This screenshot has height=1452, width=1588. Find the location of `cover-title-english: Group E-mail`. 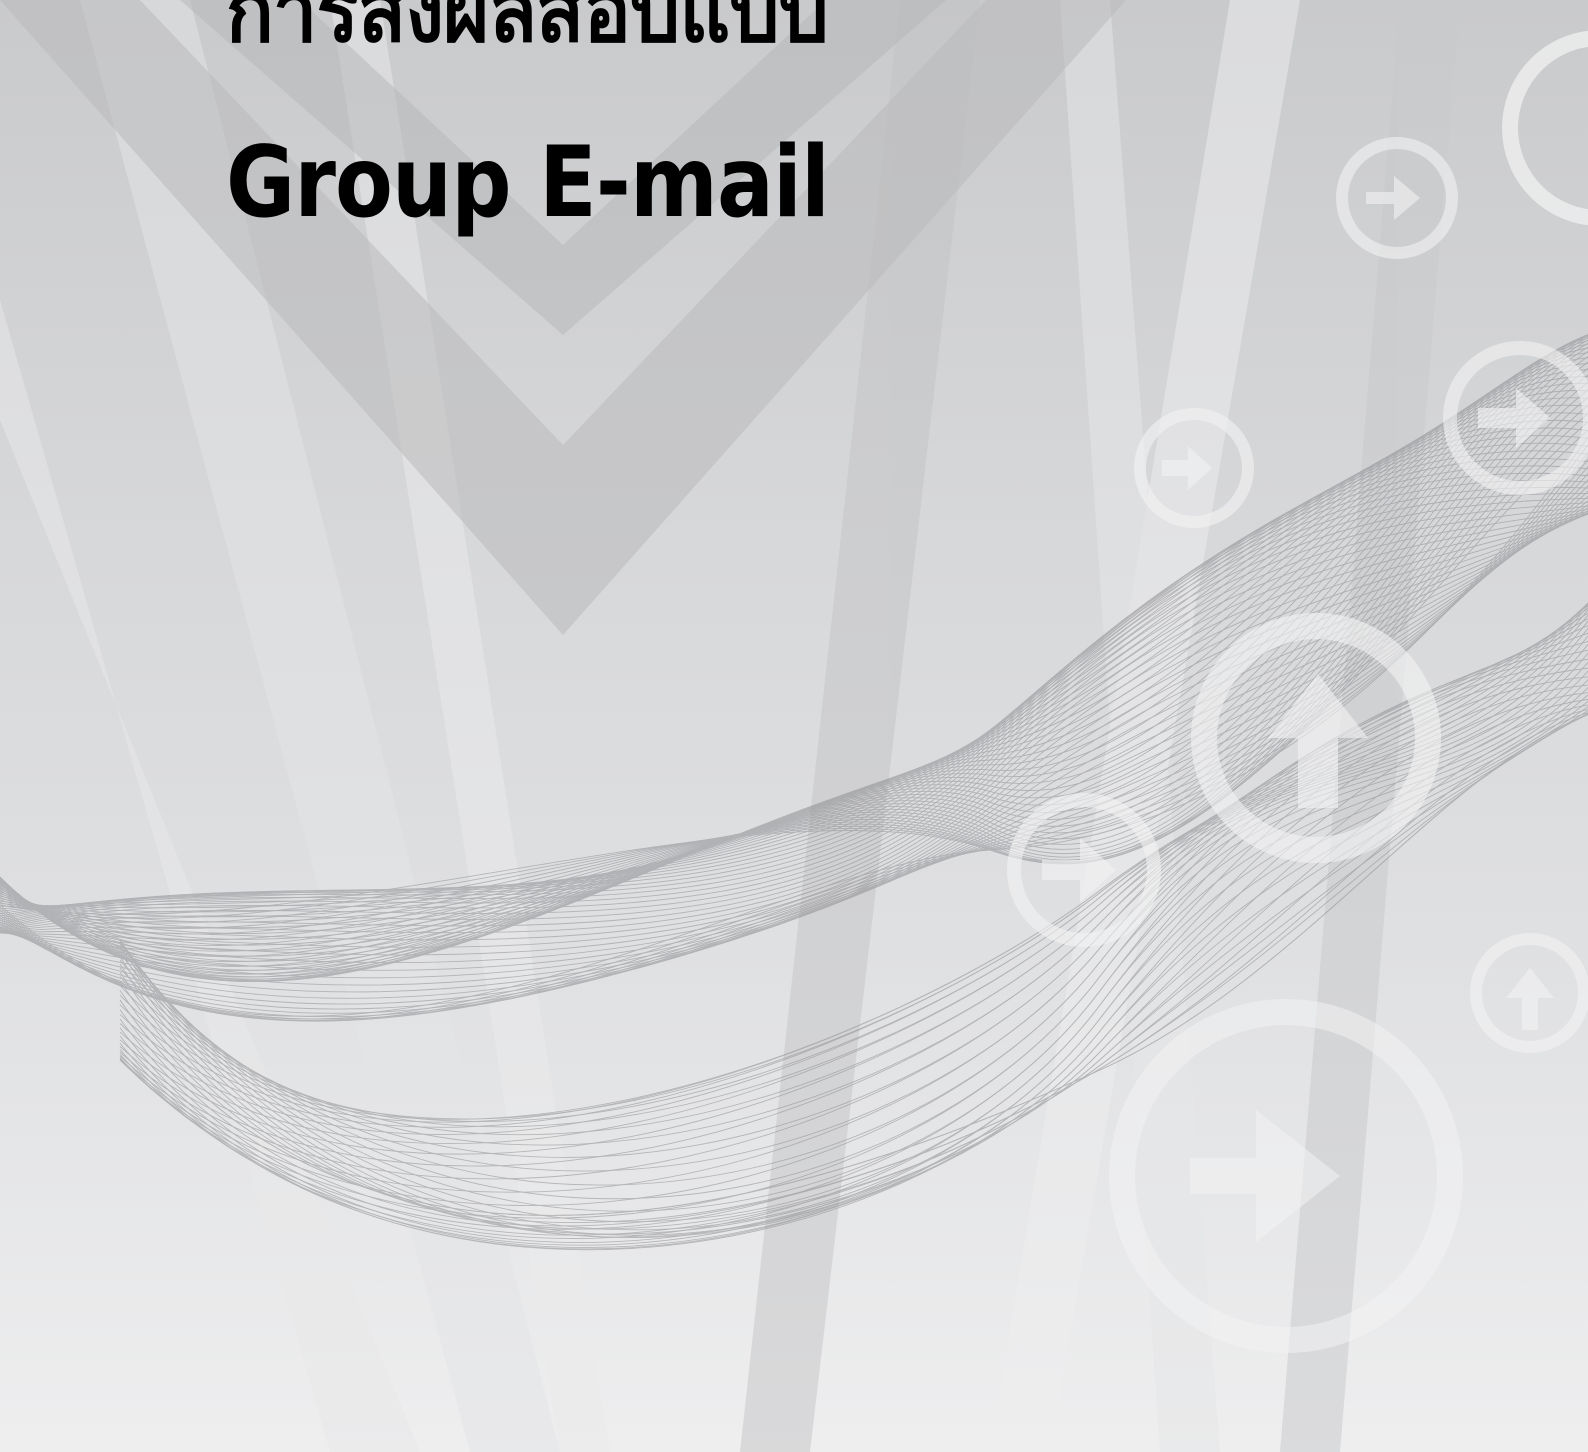

cover-title-english: Group E-mail is located at coordinates (528, 183).